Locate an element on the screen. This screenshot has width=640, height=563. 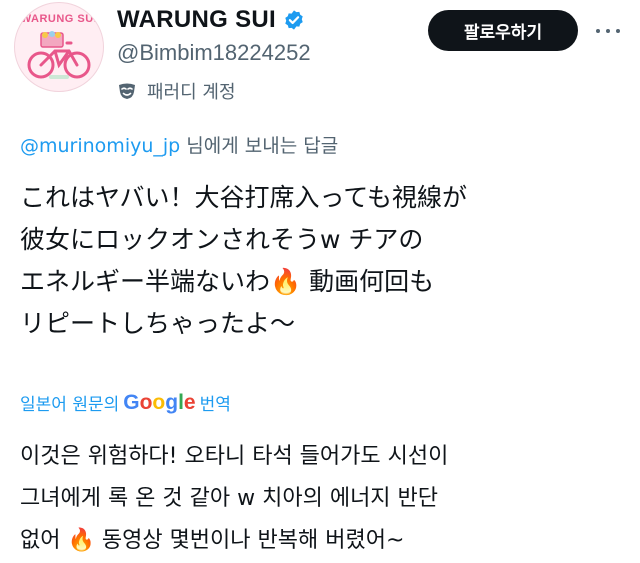
name-row: WARUNG SUI is located at coordinates (211, 20).